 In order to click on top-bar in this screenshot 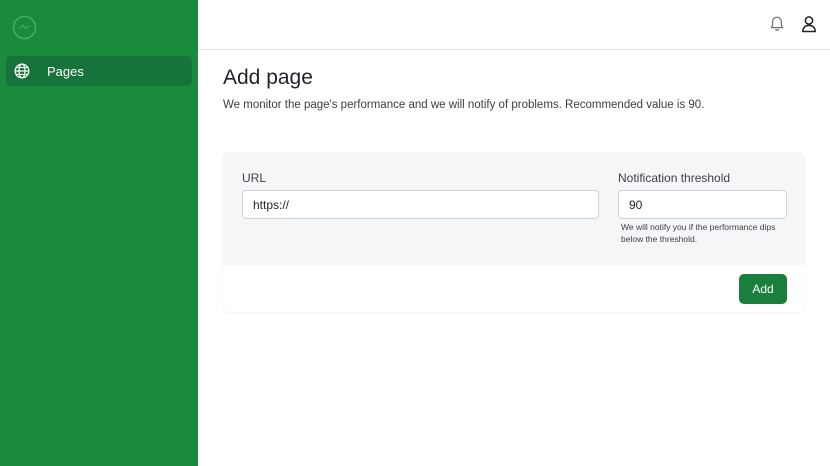, I will do `click(514, 25)`.